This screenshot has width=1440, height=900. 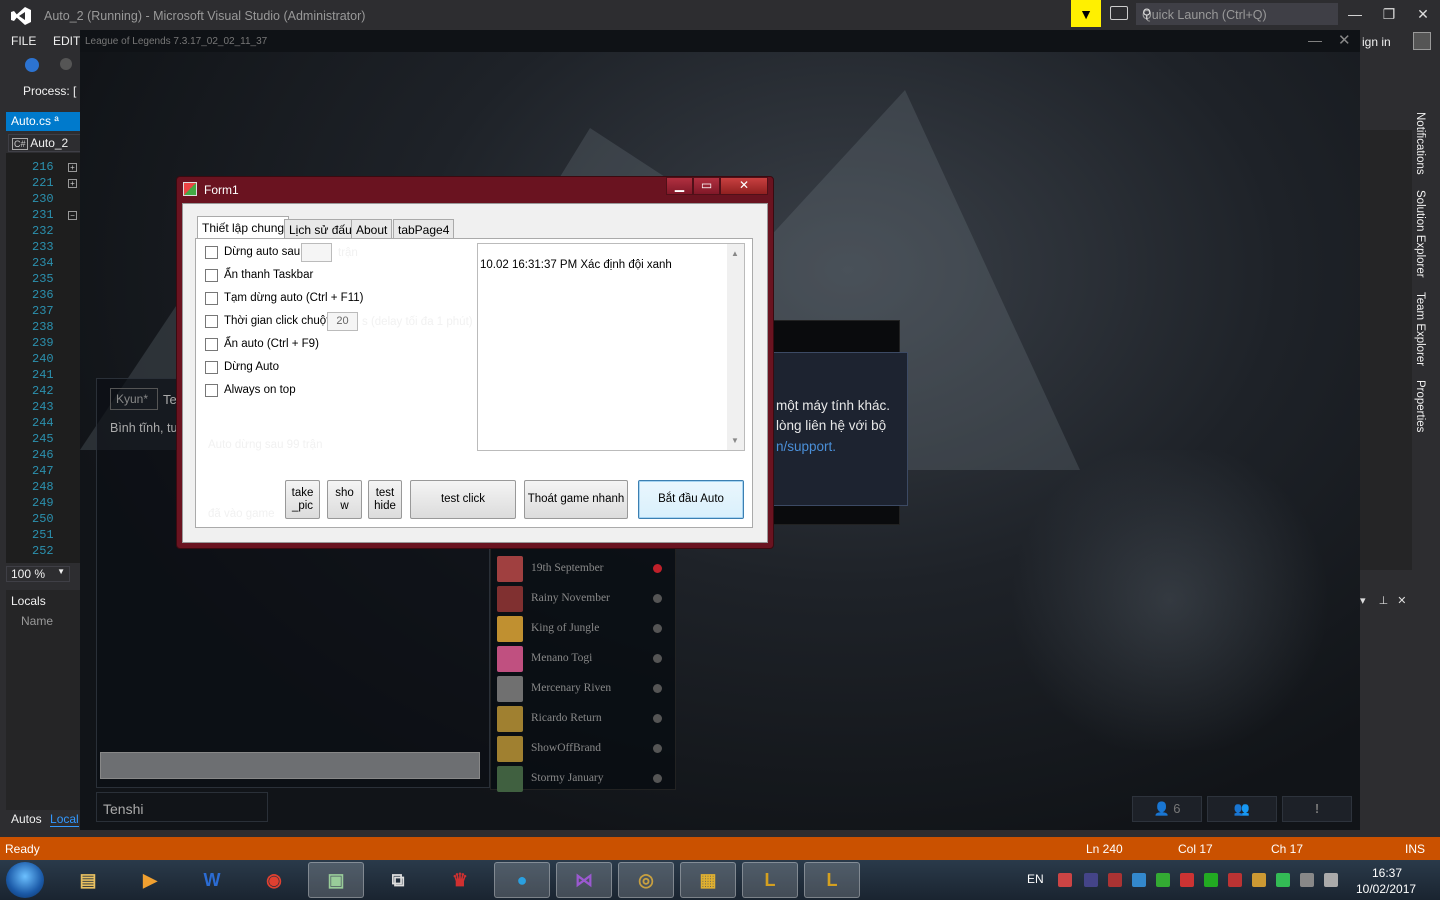 I want to click on support-link: n/support., so click(x=806, y=446).